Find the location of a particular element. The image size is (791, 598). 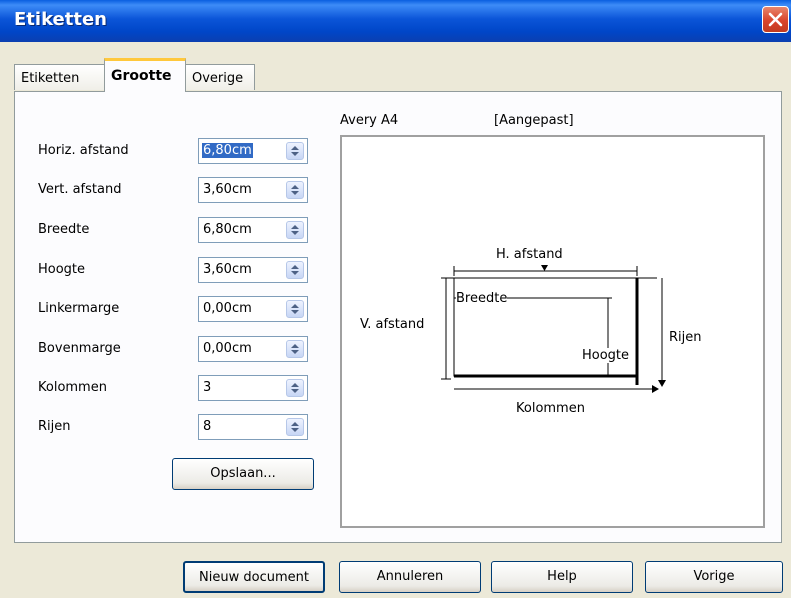

hoogte-label: Hoogte is located at coordinates (62, 269).